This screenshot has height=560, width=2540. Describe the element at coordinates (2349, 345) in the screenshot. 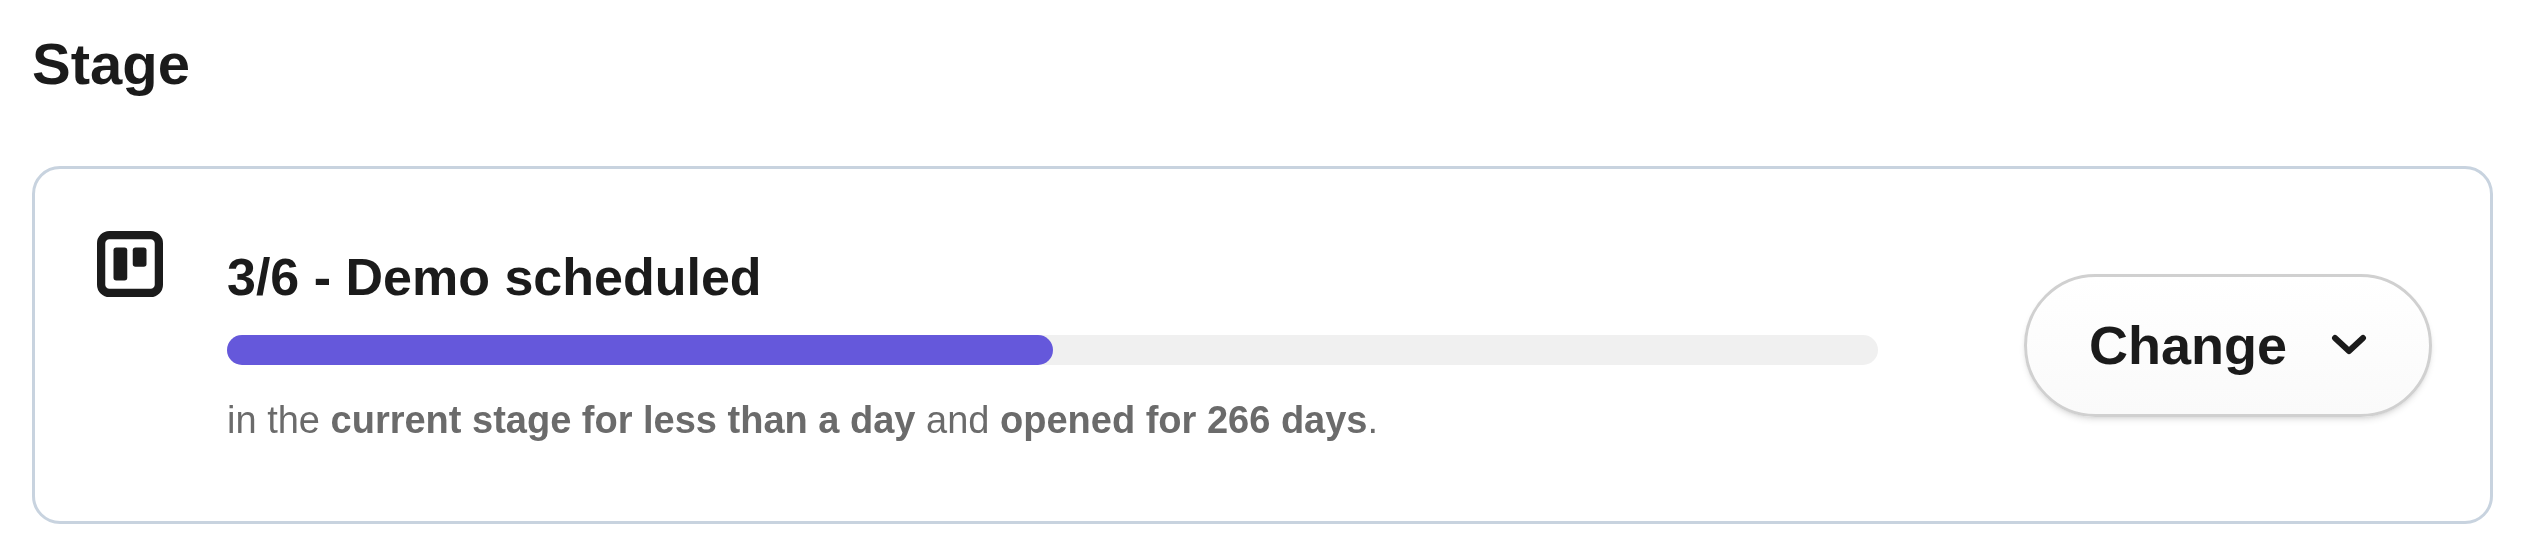

I see `chevron-down-icon` at that location.